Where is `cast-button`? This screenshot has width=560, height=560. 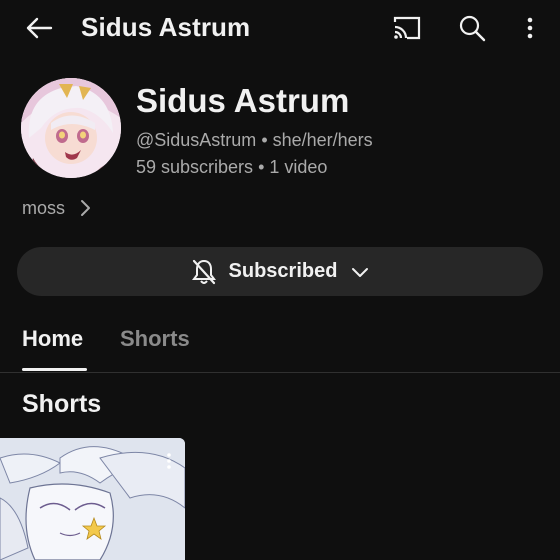 cast-button is located at coordinates (407, 28).